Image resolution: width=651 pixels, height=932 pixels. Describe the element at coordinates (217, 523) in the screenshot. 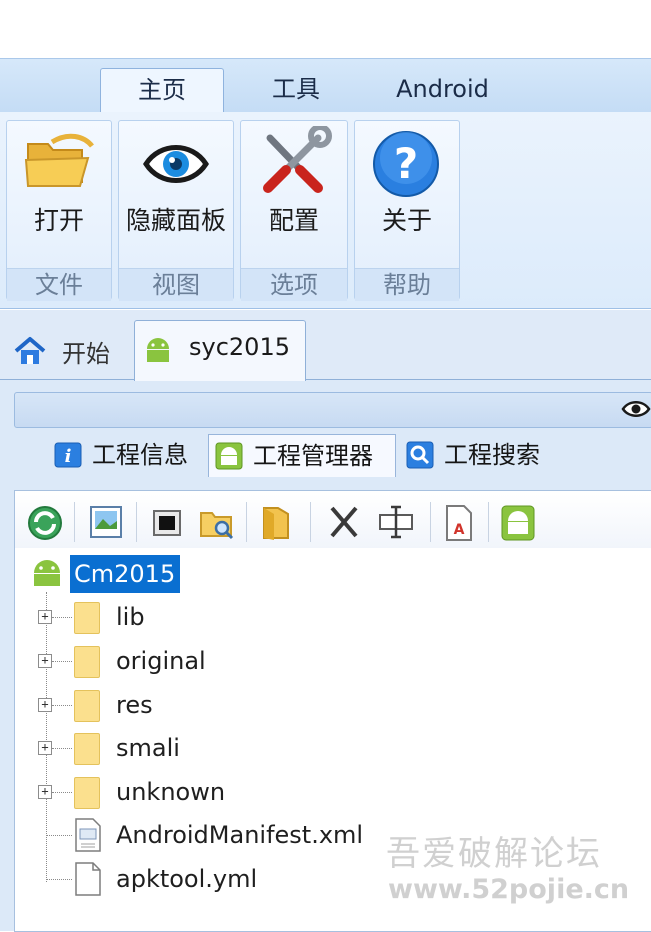

I see `folder-search-icon` at that location.